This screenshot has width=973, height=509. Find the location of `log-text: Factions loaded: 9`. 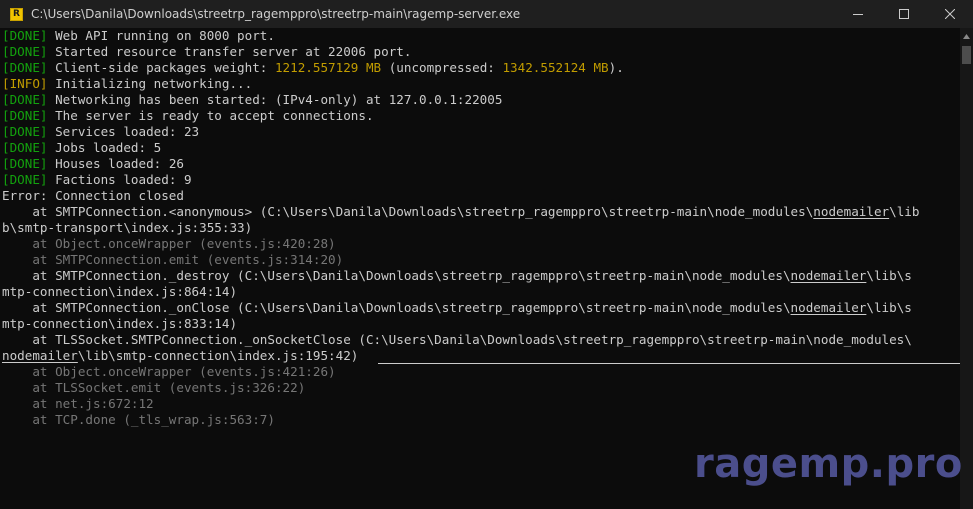

log-text: Factions loaded: 9 is located at coordinates (119, 179).